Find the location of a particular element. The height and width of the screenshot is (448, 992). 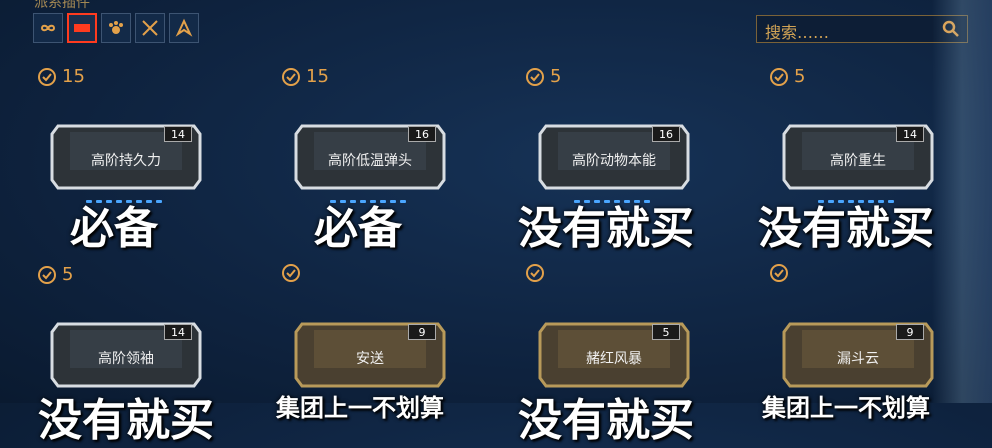

mod-card: 16 高阶动物本能 is located at coordinates (614, 157).